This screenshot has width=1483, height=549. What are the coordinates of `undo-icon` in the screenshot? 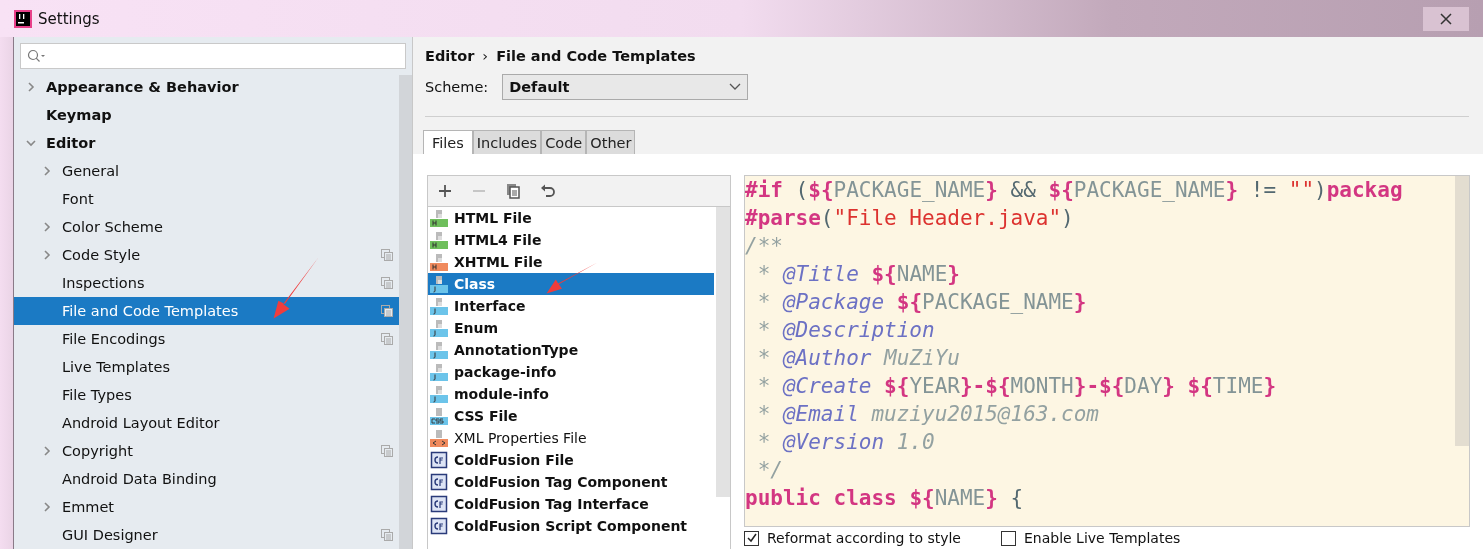 It's located at (548, 191).